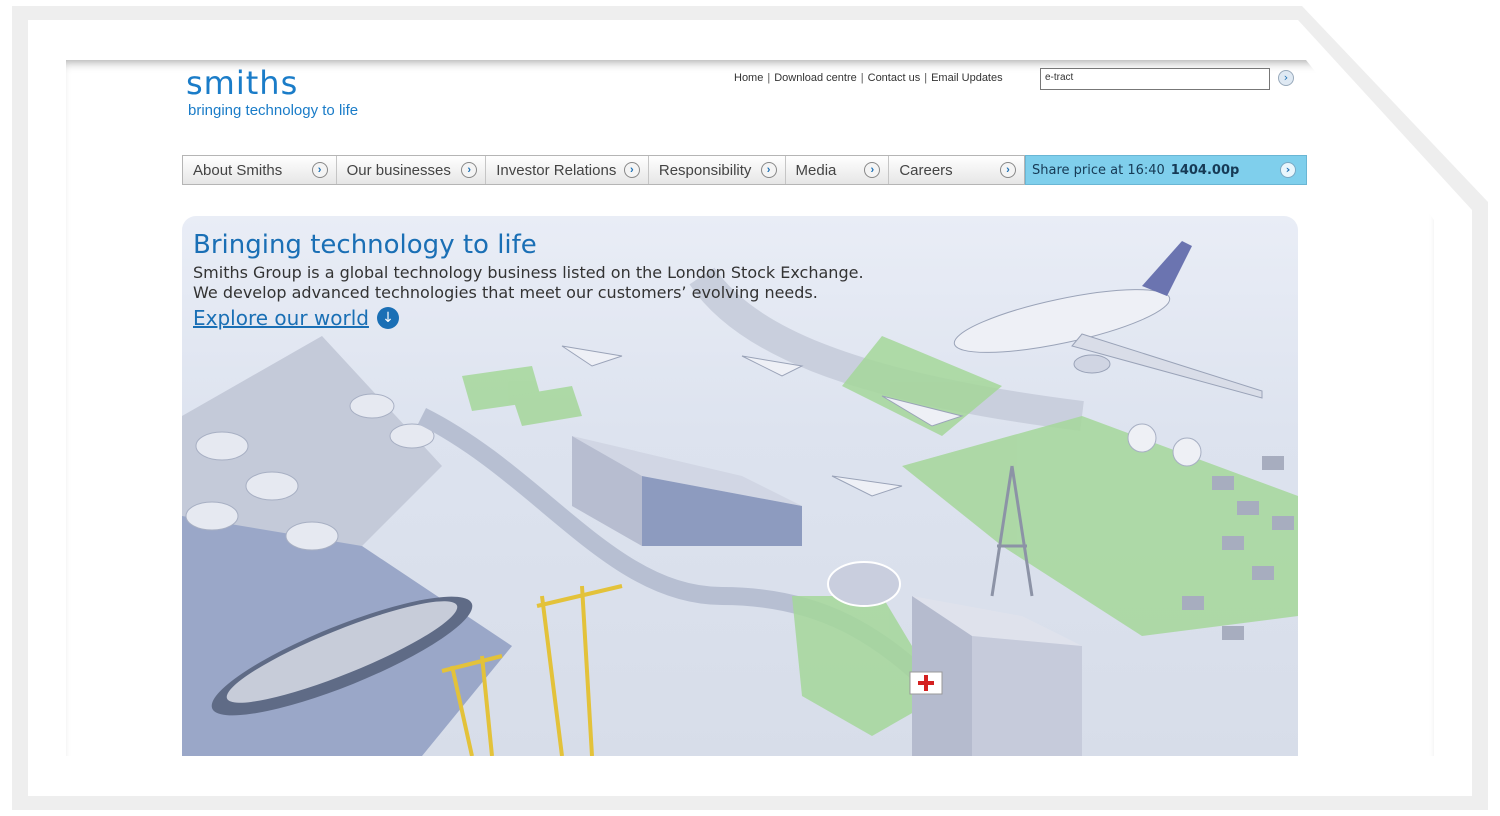  Describe the element at coordinates (1205, 170) in the screenshot. I see `share-price-value: 1404.00p` at that location.